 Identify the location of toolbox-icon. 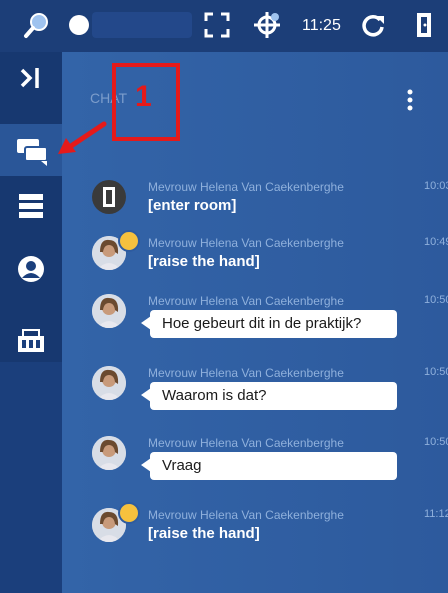
(31, 340).